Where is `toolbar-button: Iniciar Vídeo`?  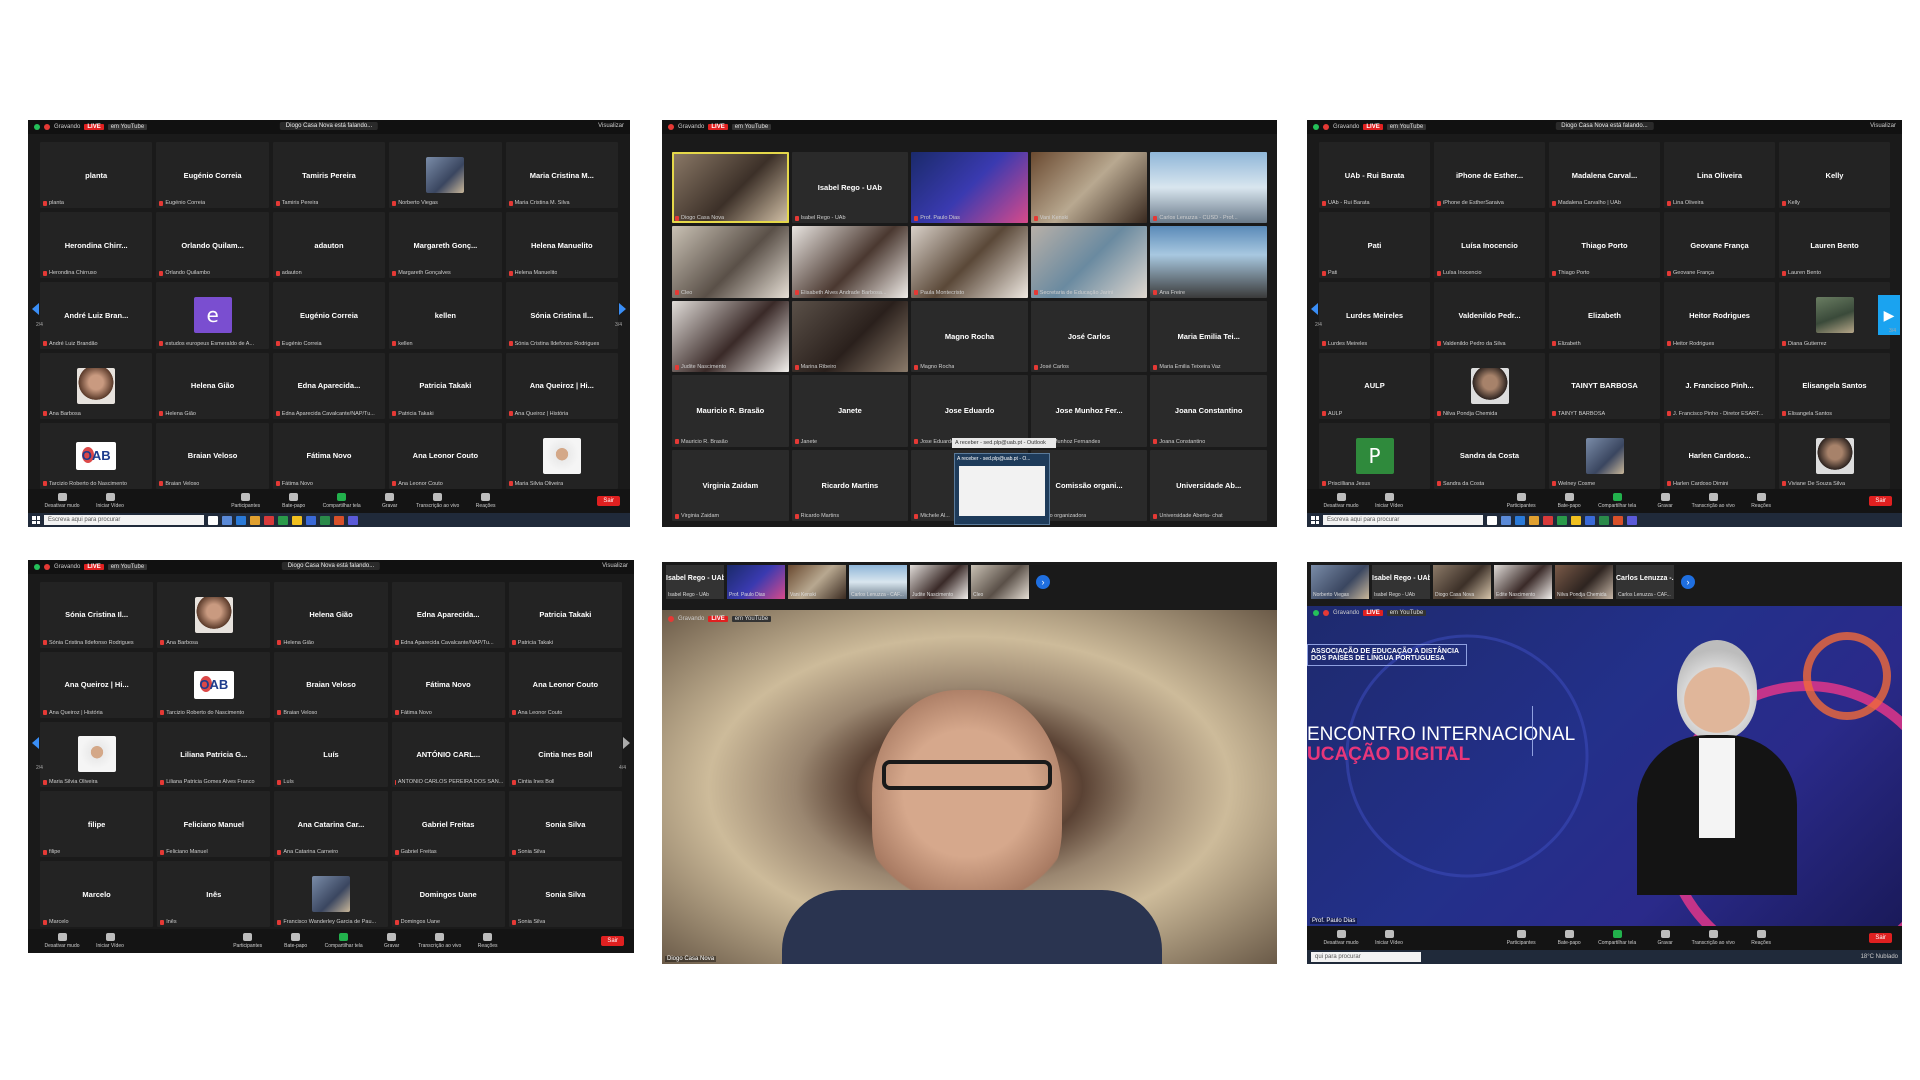
toolbar-button: Iniciar Vídeo is located at coordinates (1389, 938).